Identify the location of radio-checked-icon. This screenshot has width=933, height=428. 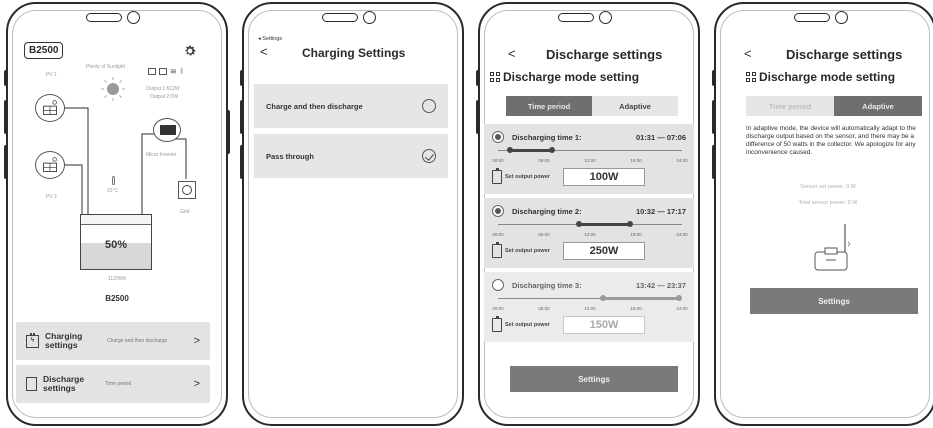
(429, 156).